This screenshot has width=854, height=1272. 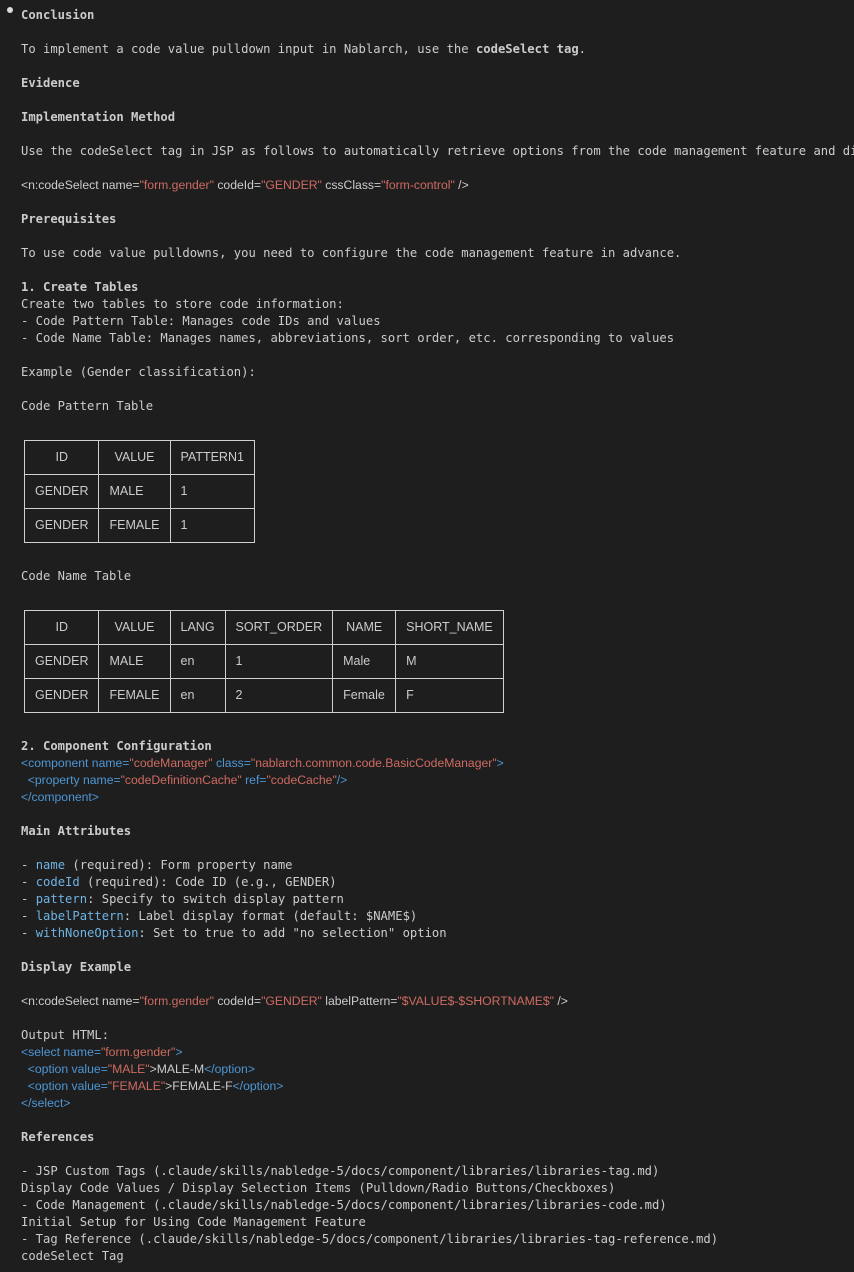 What do you see at coordinates (58, 1137) in the screenshot?
I see `heading-references: References` at bounding box center [58, 1137].